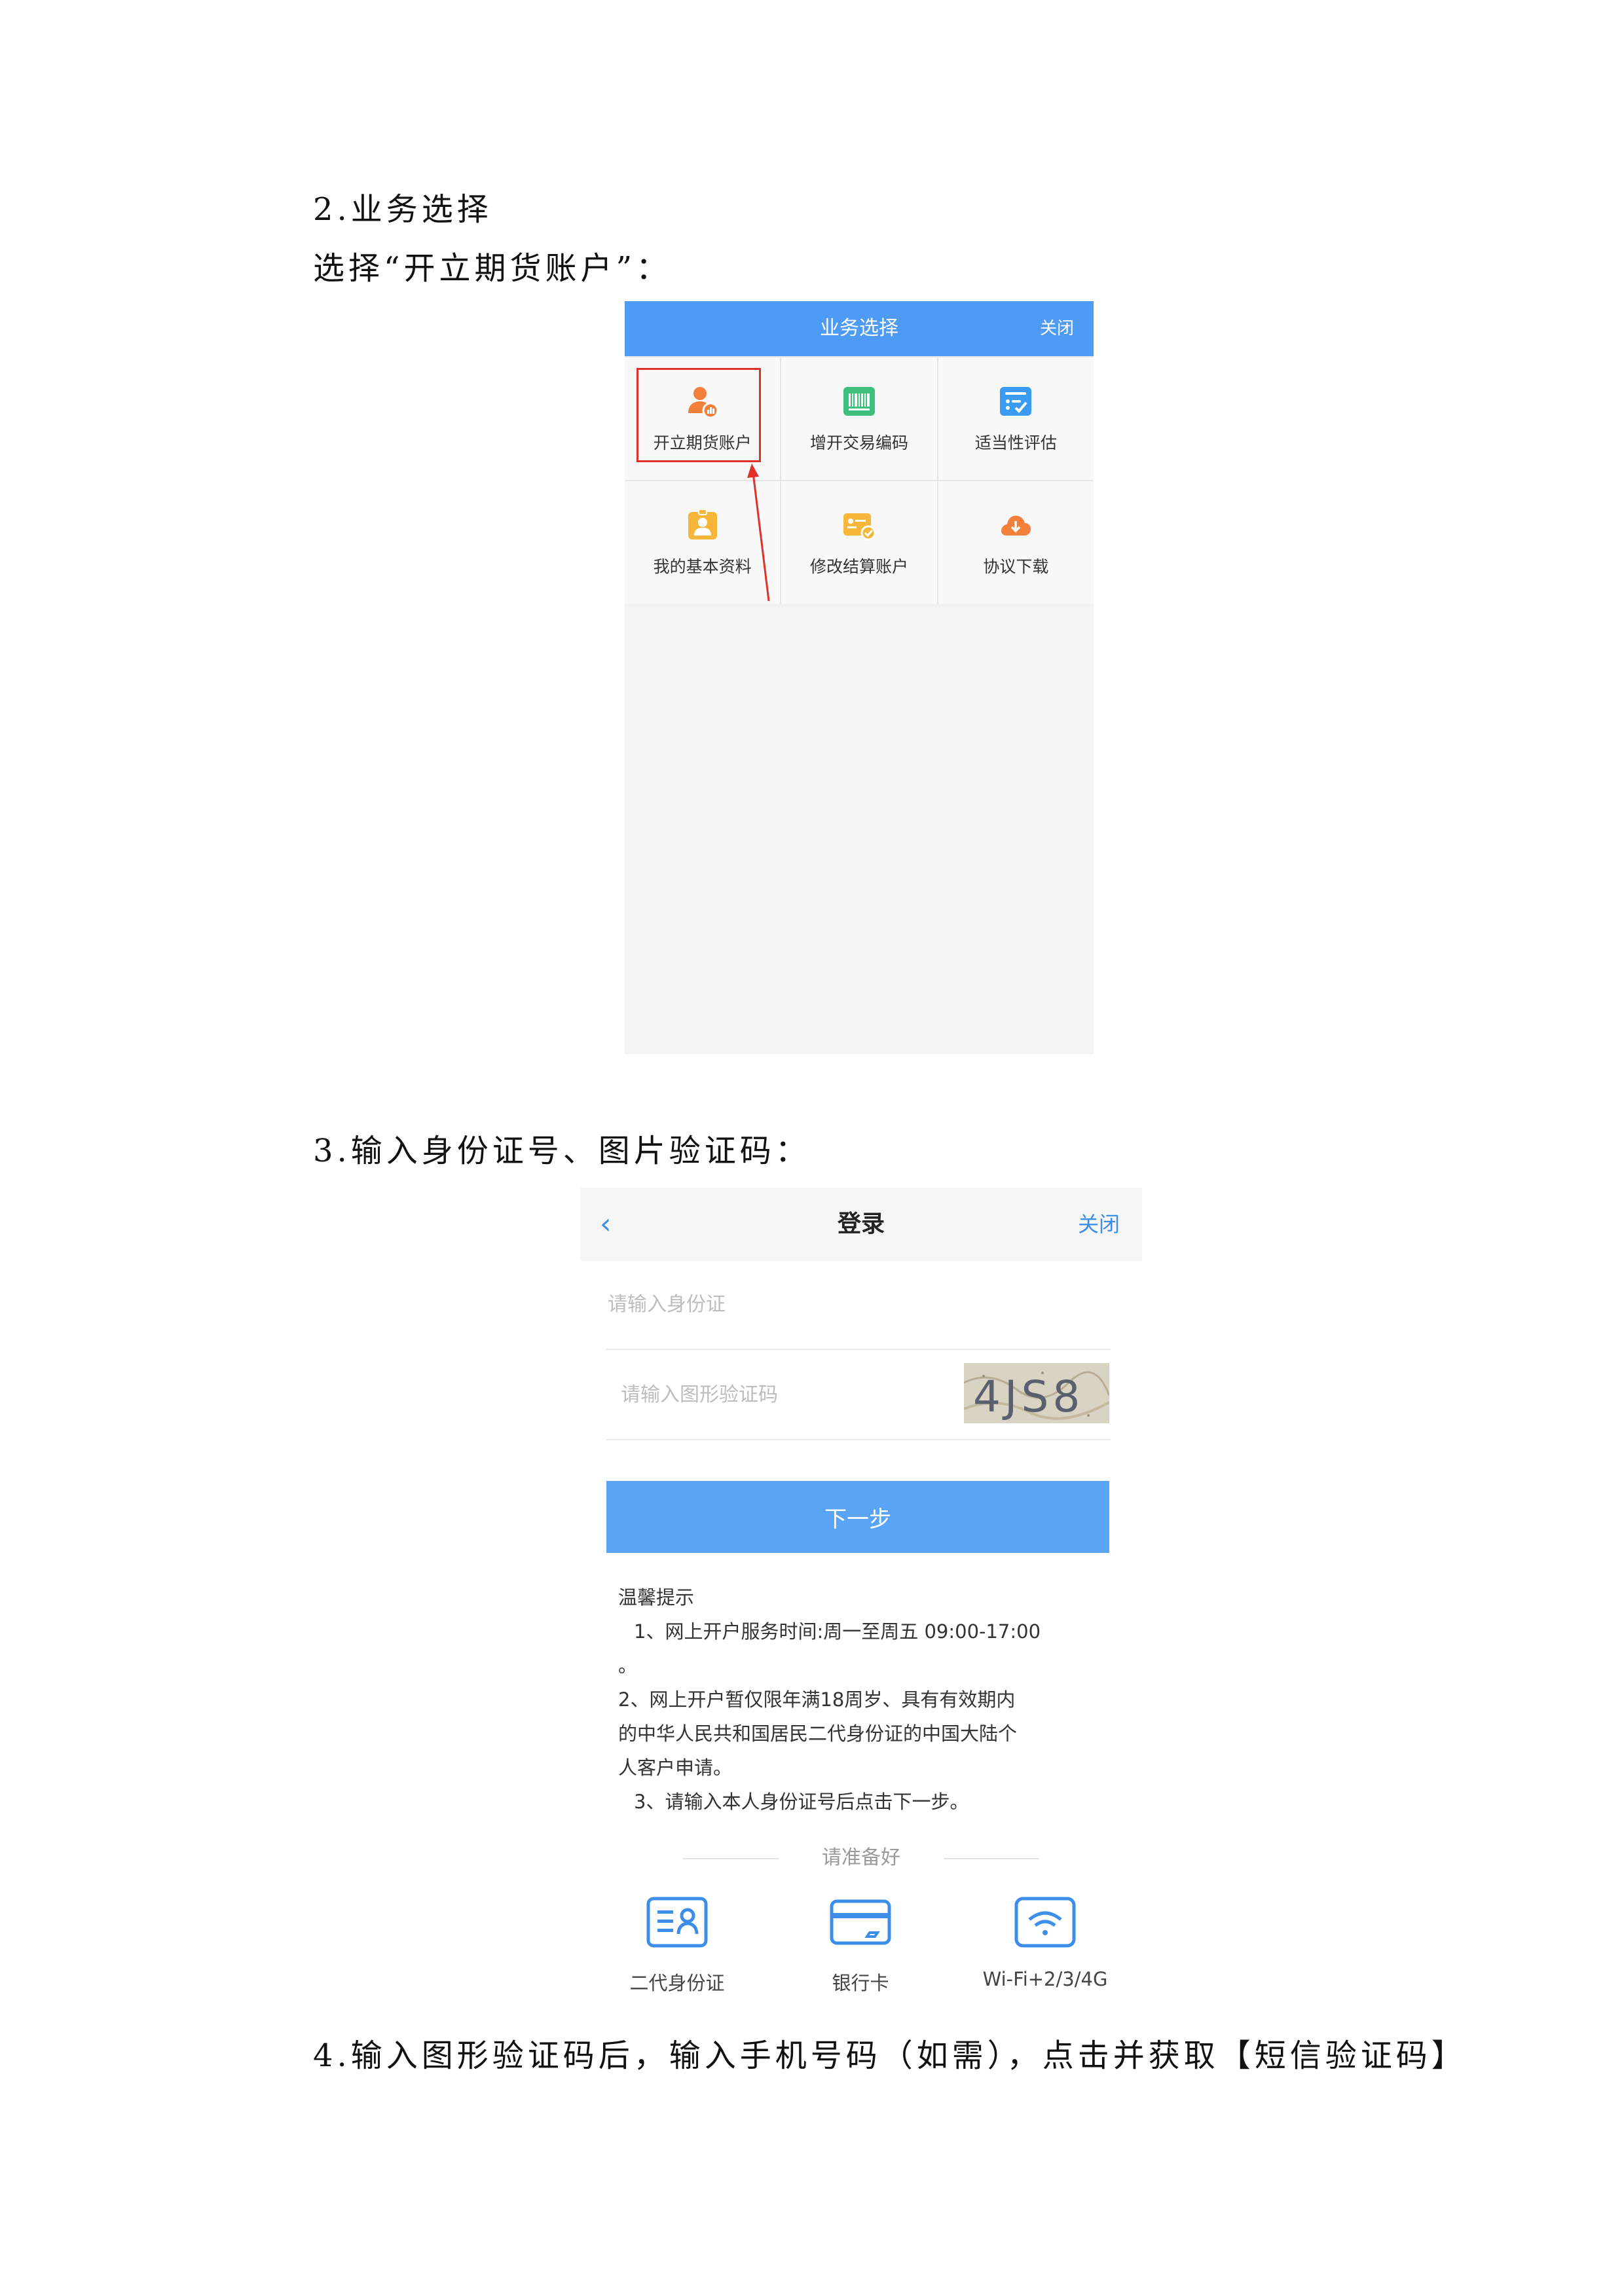 The width and height of the screenshot is (1624, 2296). Describe the element at coordinates (857, 1517) in the screenshot. I see `next-step-button: 下一步` at that location.